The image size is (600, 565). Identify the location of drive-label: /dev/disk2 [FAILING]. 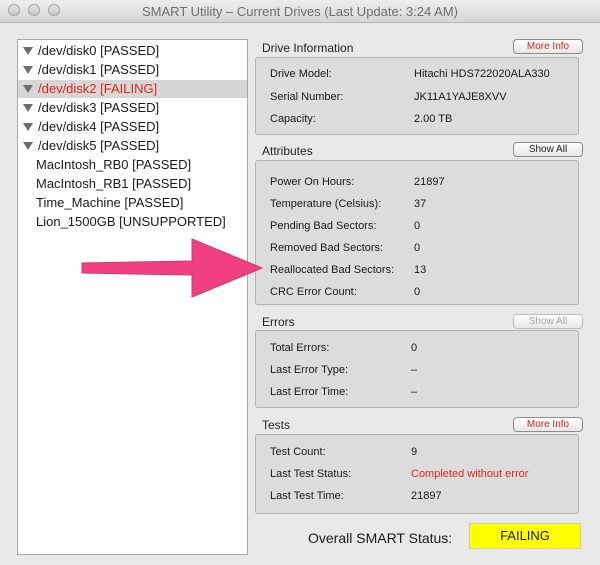
(98, 88).